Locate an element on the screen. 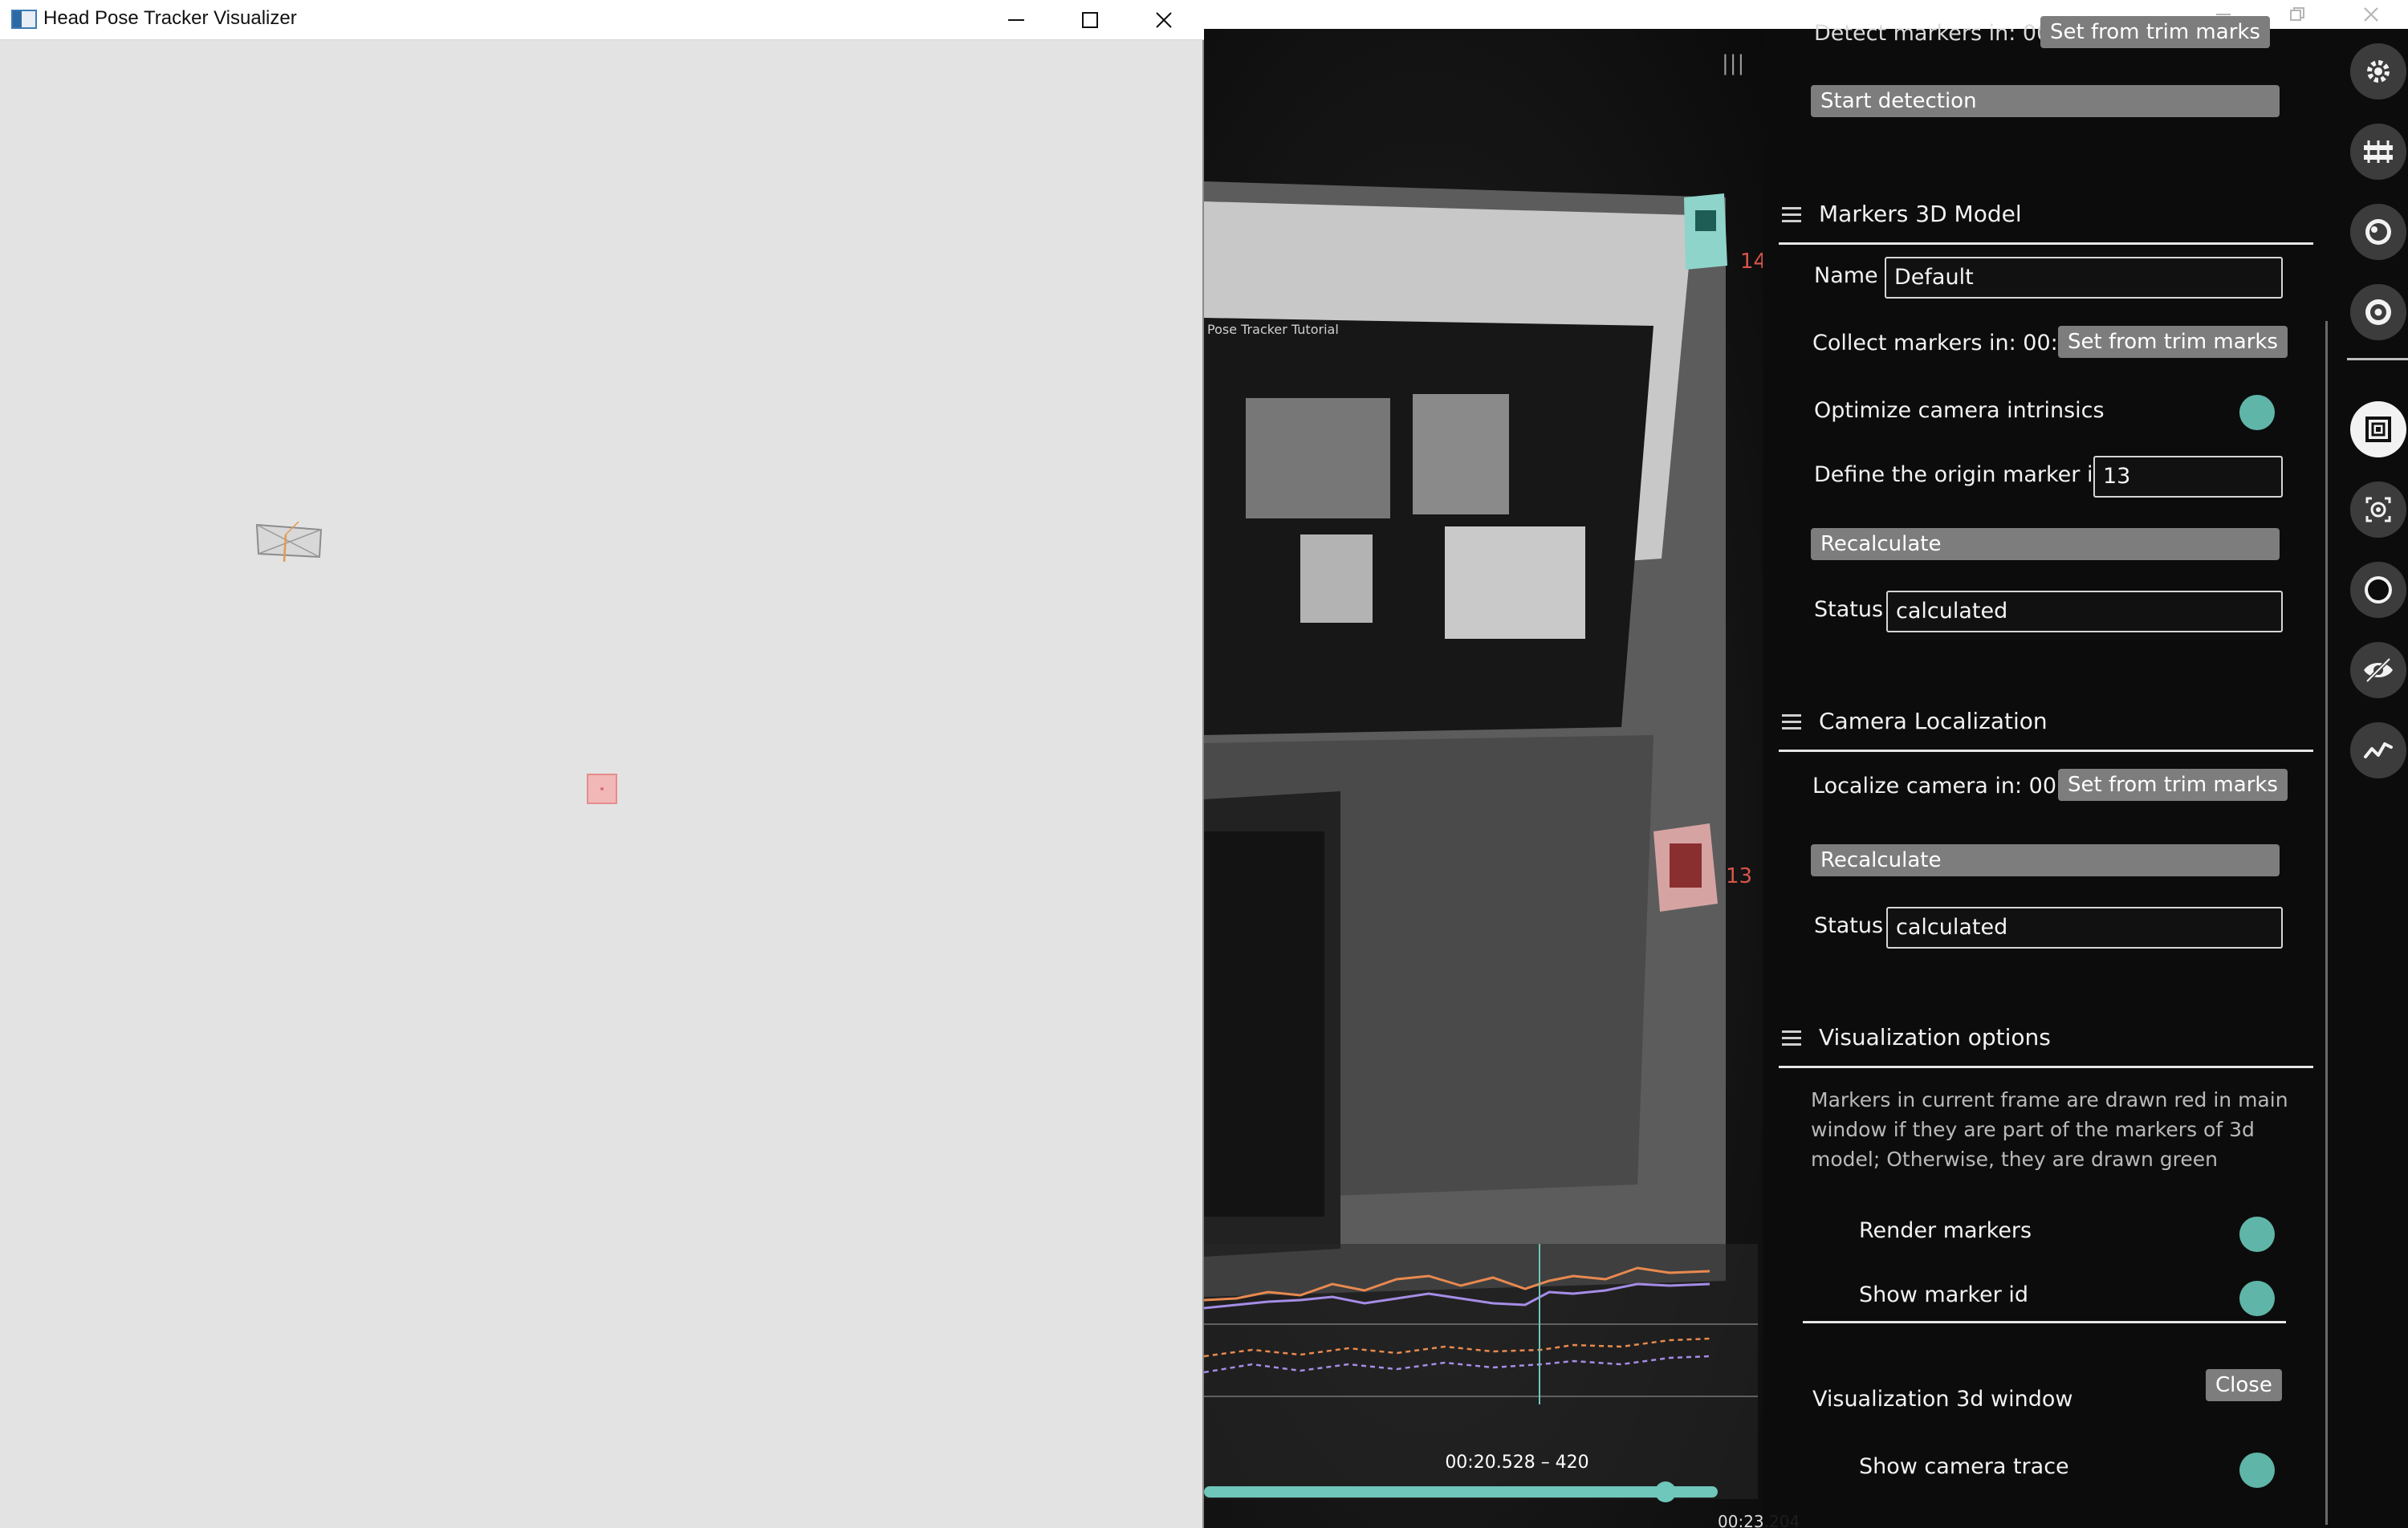  render-markers-toggle is located at coordinates (2257, 1235).